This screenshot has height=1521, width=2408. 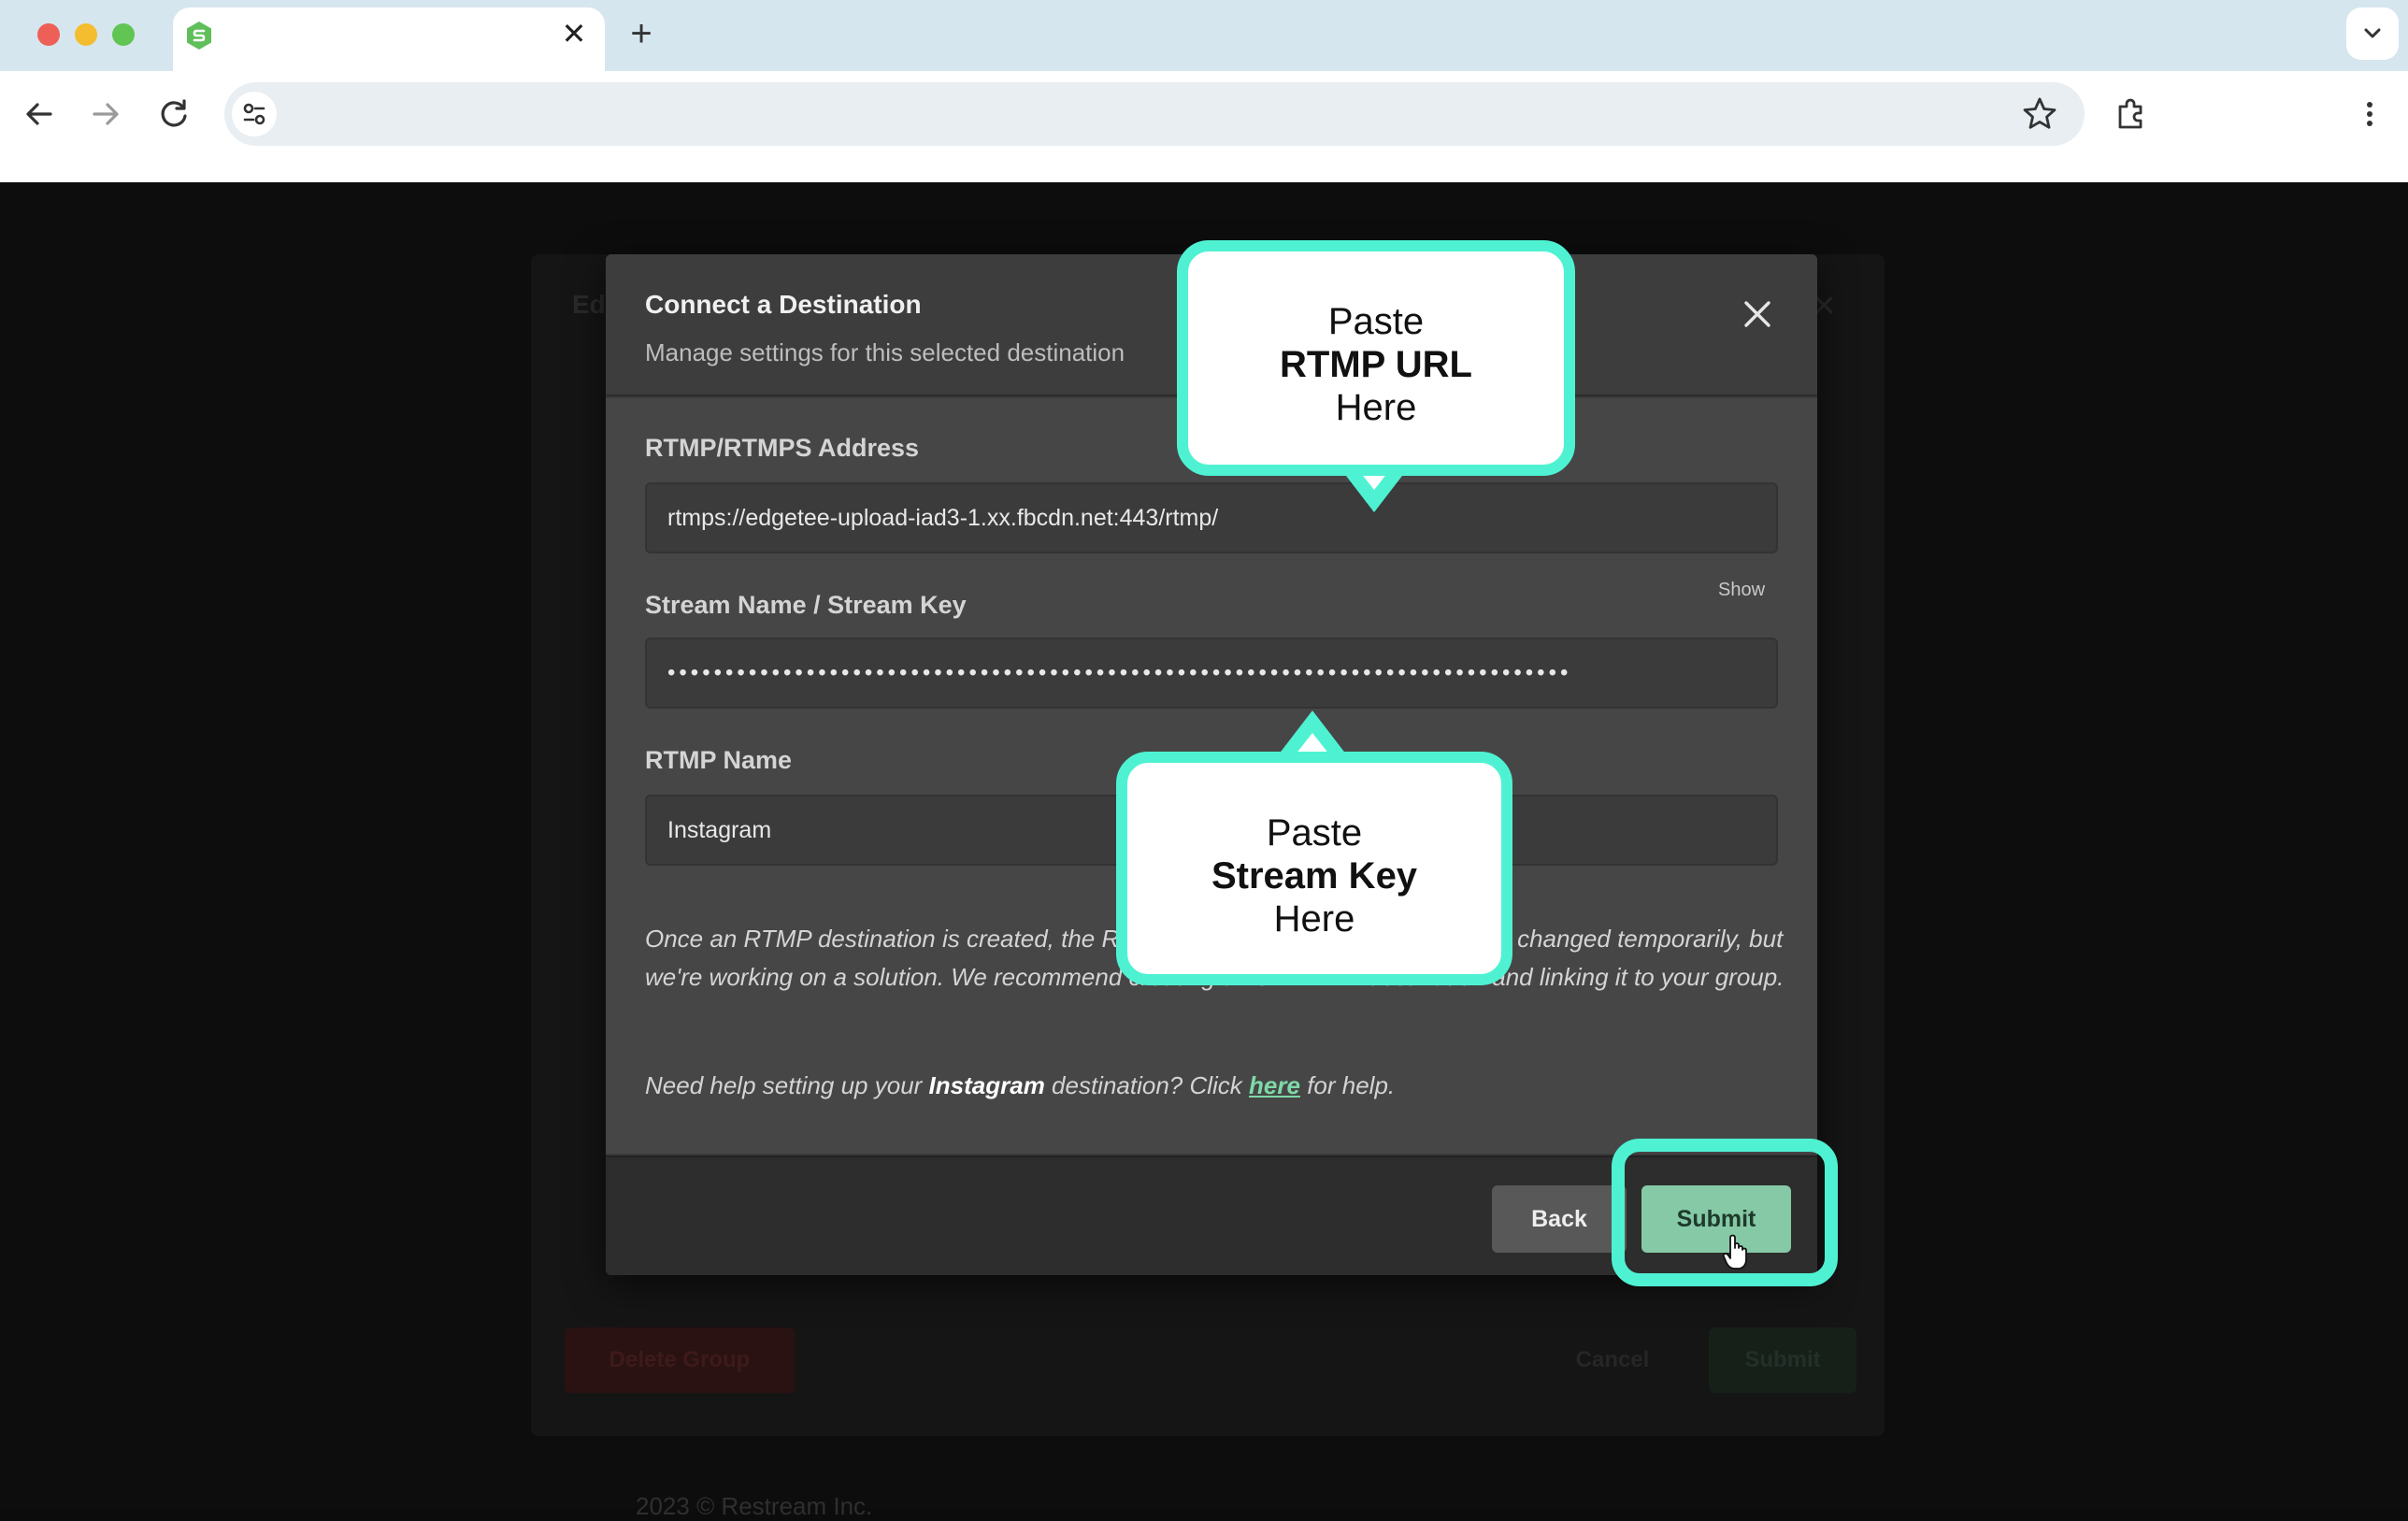 I want to click on page-top-edge, so click(x=1204, y=170).